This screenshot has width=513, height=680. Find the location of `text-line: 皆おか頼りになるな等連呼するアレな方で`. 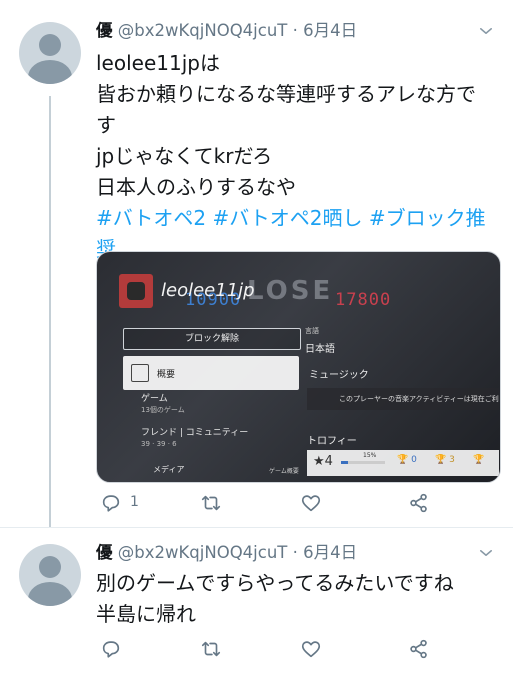

text-line: 皆おか頼りになるな等連呼するアレな方で is located at coordinates (286, 94).